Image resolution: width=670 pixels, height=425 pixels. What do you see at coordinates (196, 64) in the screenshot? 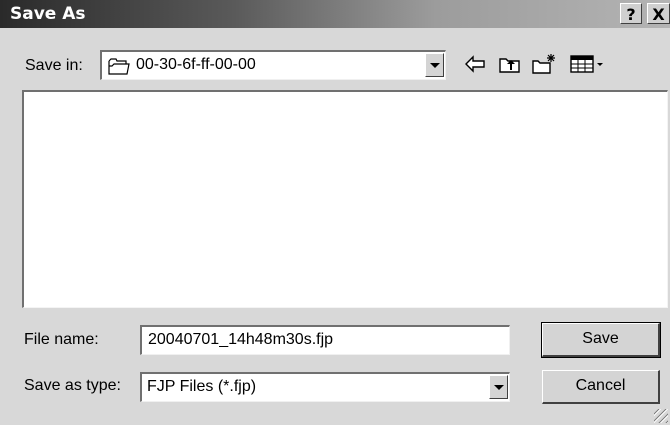
I see `save-in-value: 00-30-6f-ff-00-00` at bounding box center [196, 64].